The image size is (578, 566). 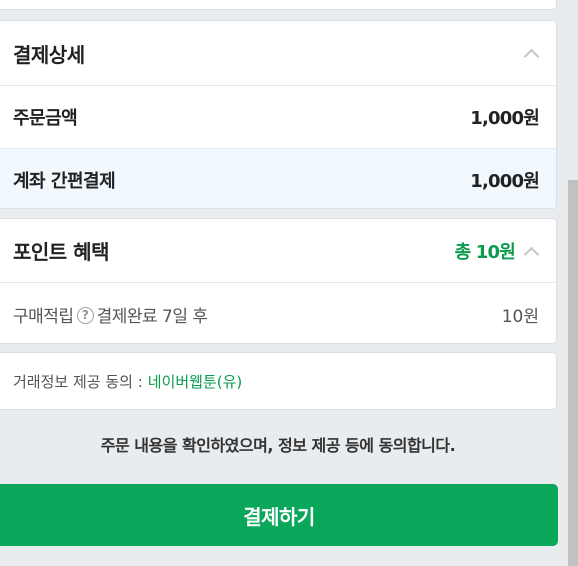 I want to click on point-total: 총 10원, so click(x=485, y=252).